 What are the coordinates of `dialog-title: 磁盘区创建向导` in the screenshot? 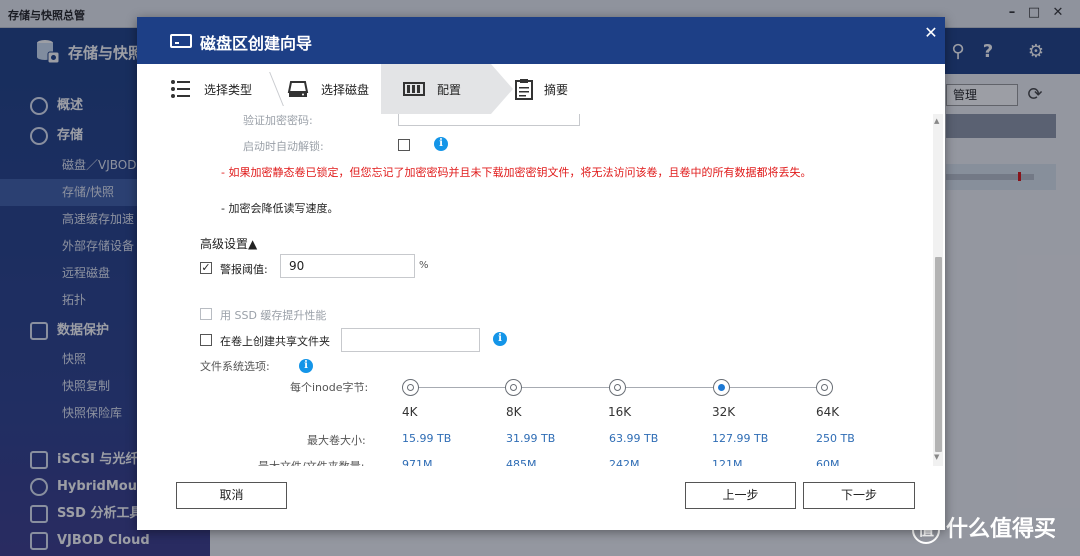 It's located at (256, 43).